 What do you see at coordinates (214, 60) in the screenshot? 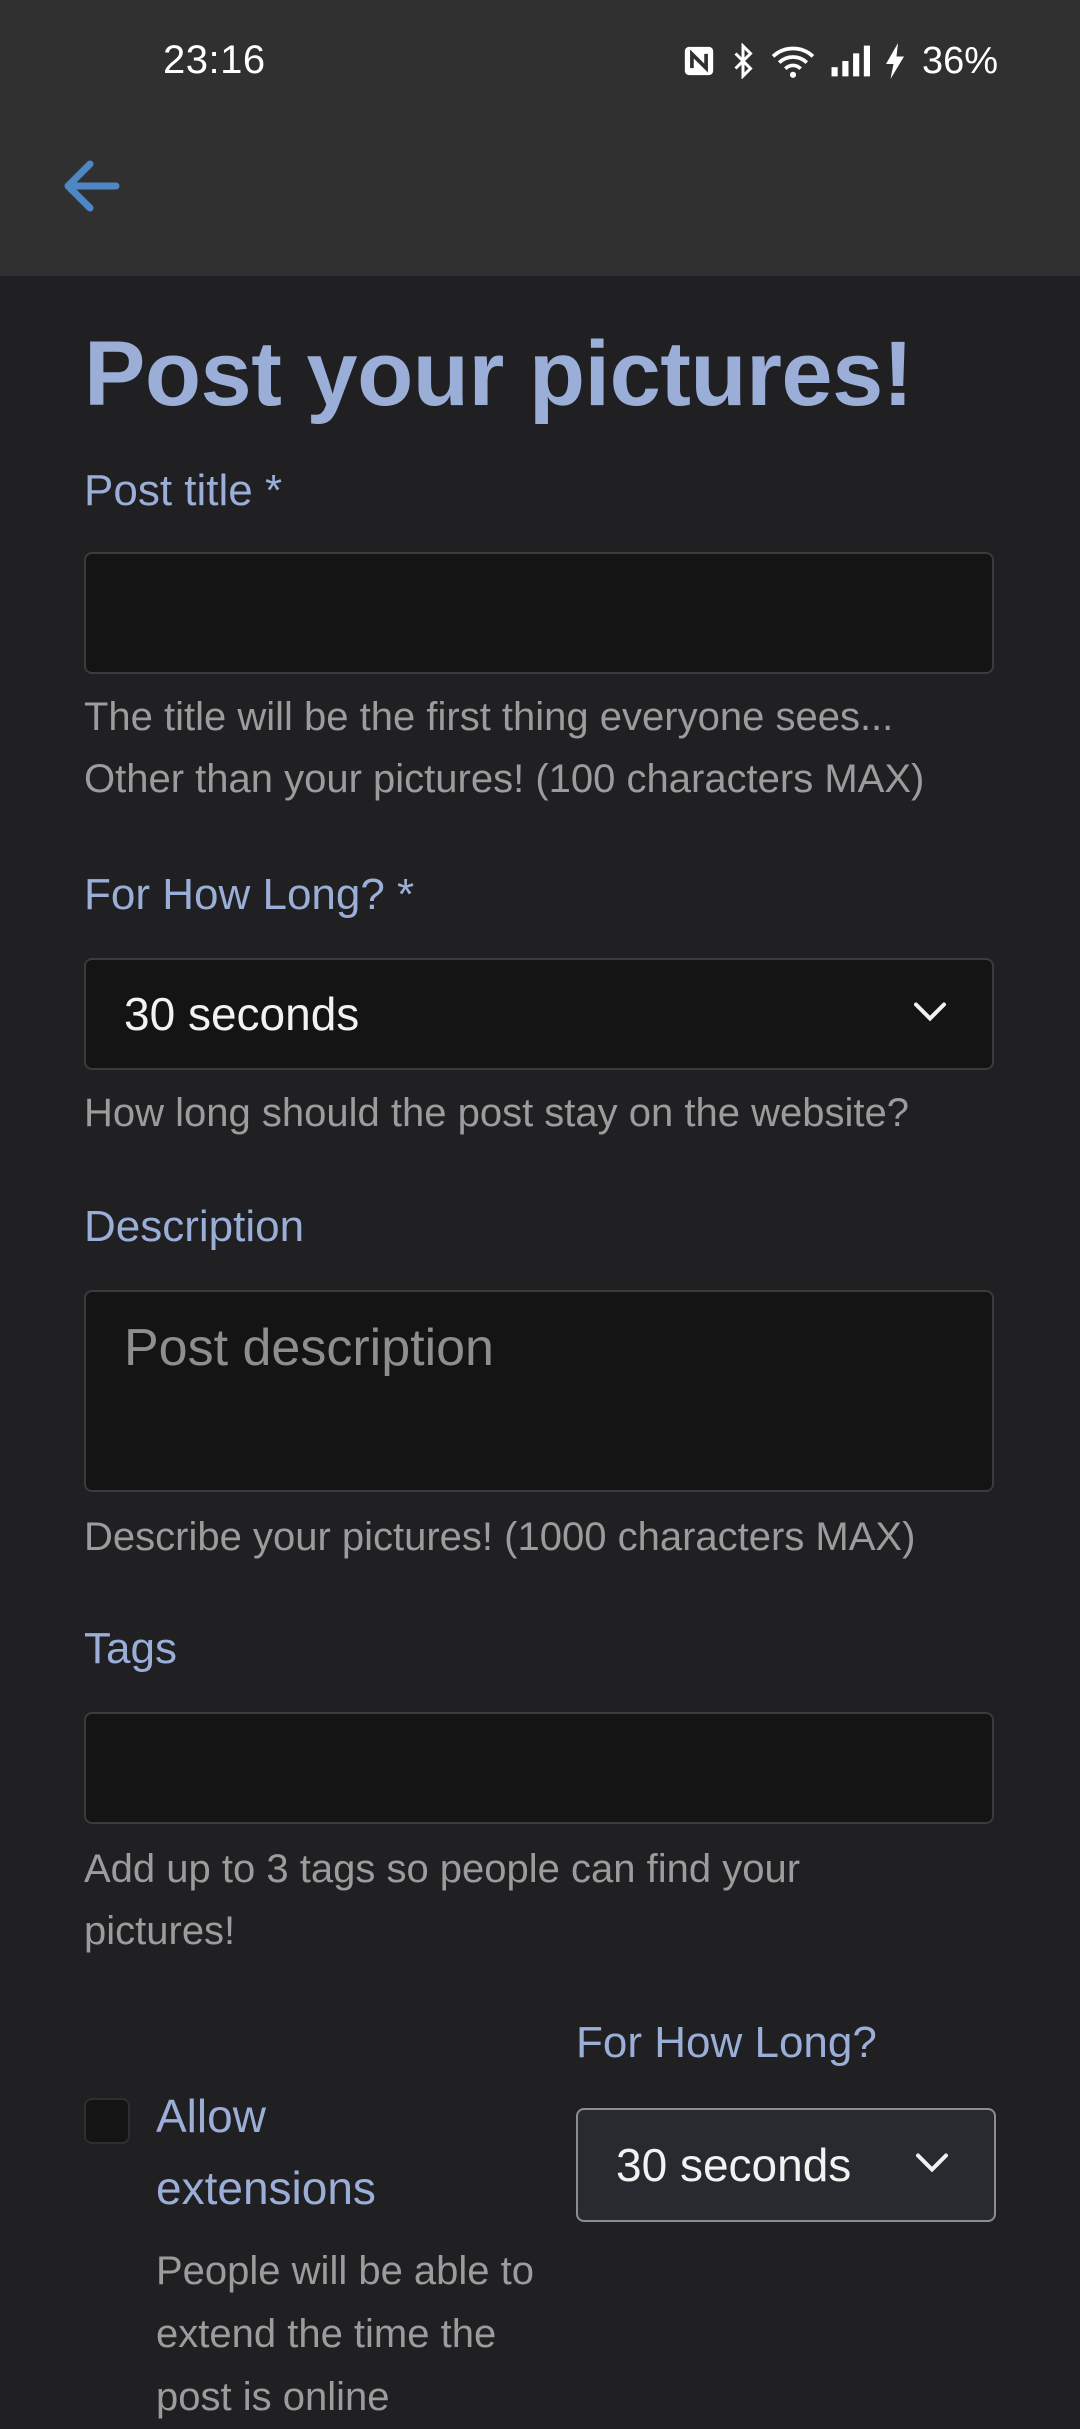
I see `status-time: 23:16` at bounding box center [214, 60].